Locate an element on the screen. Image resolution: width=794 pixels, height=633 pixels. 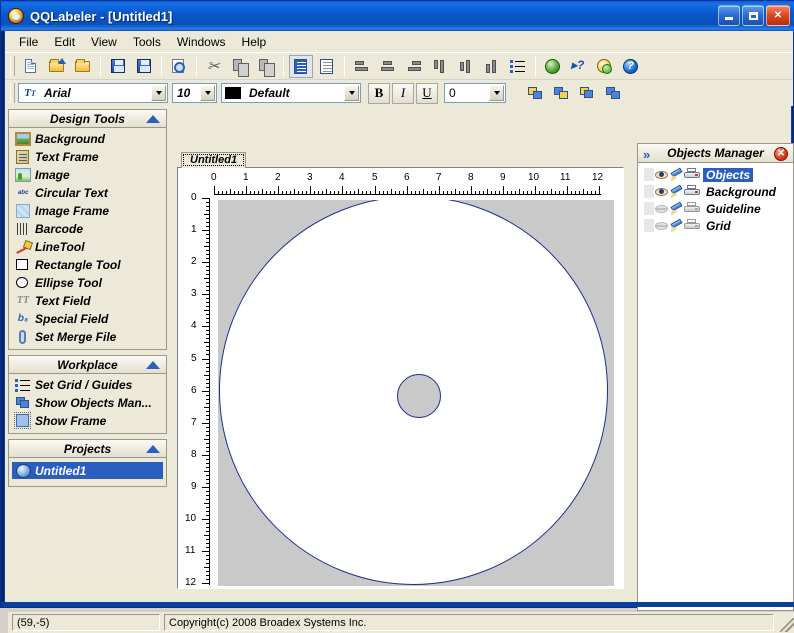
italic-button: I is located at coordinates (403, 93).